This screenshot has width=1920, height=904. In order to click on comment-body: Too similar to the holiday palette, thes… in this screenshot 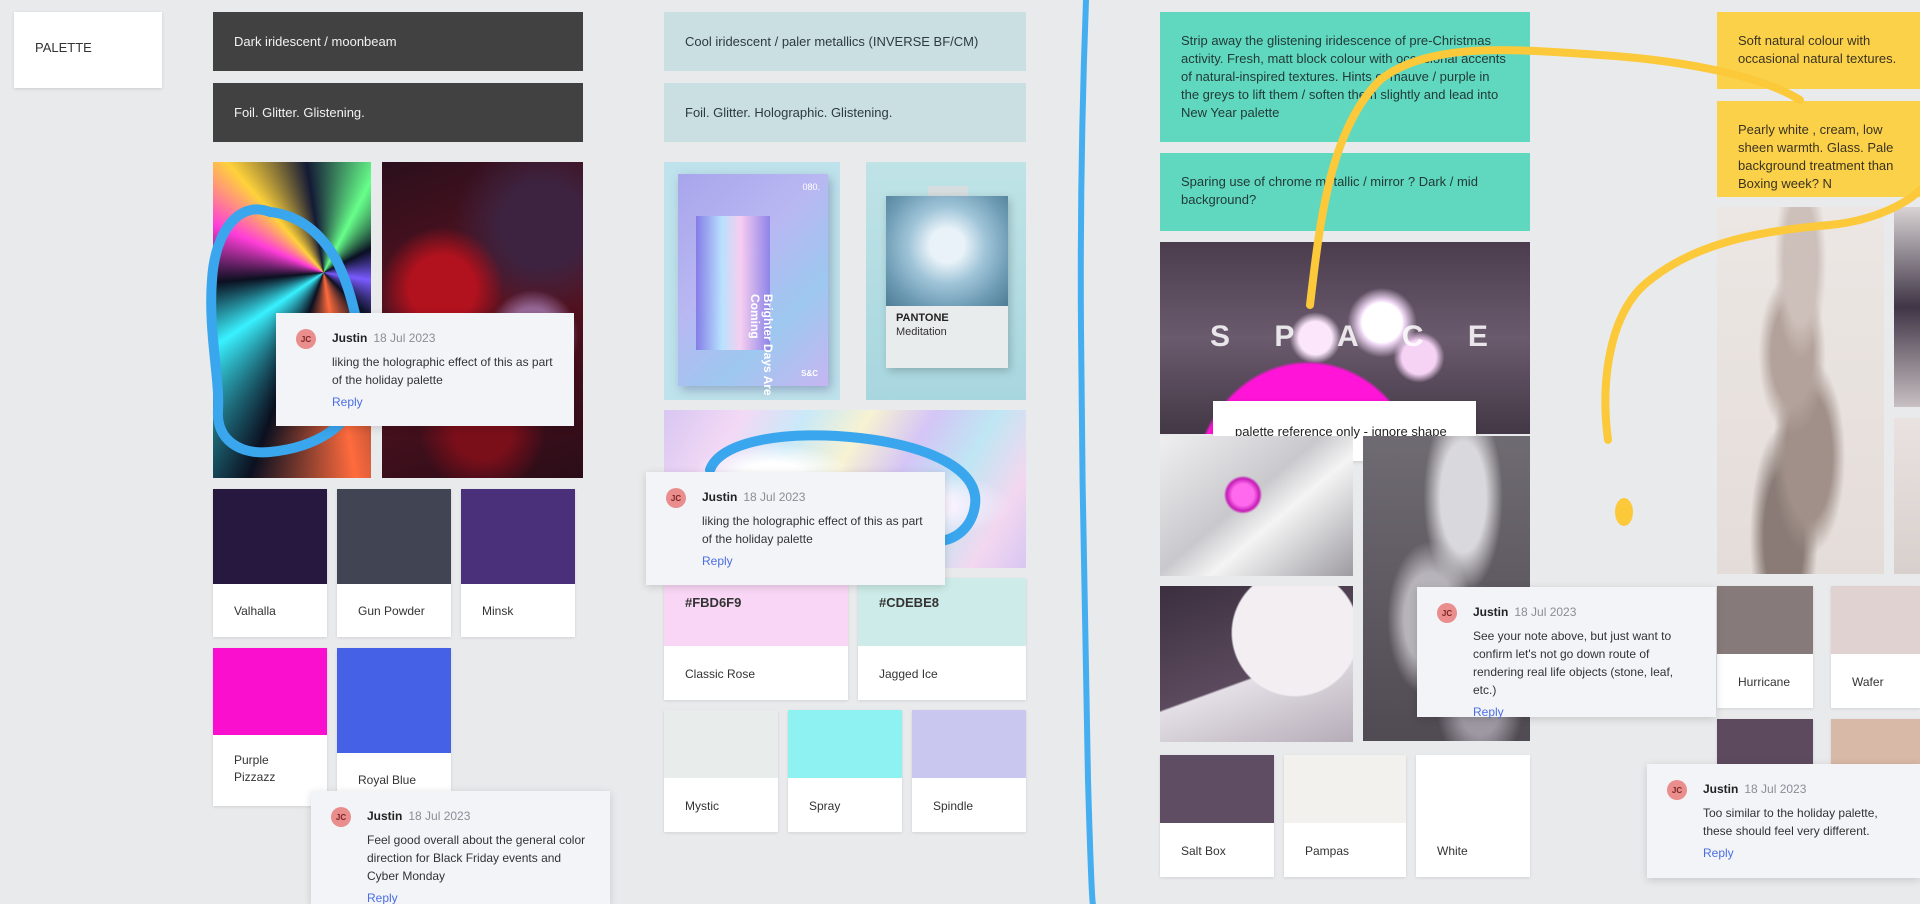, I will do `click(1790, 822)`.